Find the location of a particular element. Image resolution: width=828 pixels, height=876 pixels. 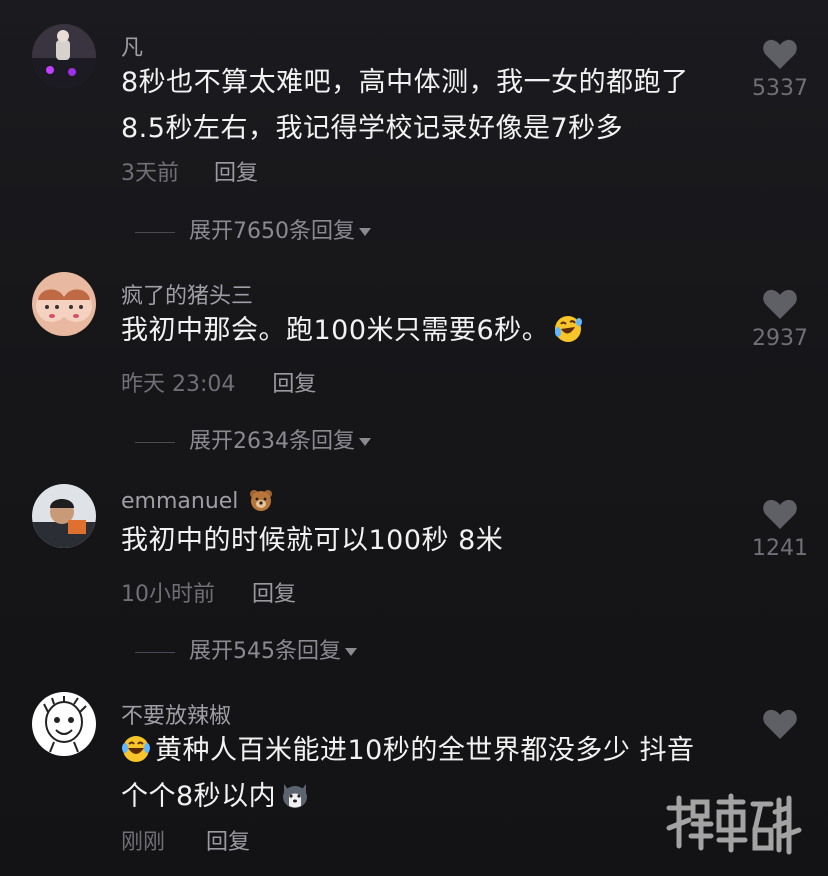

comment-text: 我初中的时候就可以100秒 8米 is located at coordinates (312, 540).